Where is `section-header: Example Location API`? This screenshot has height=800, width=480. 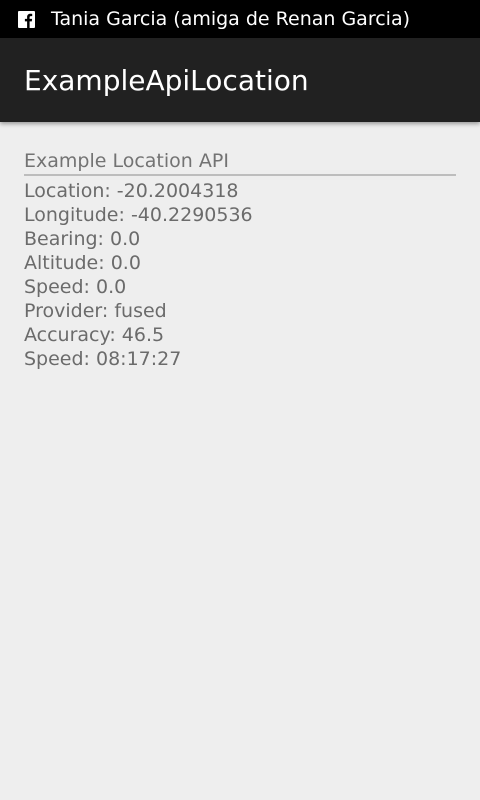 section-header: Example Location API is located at coordinates (240, 162).